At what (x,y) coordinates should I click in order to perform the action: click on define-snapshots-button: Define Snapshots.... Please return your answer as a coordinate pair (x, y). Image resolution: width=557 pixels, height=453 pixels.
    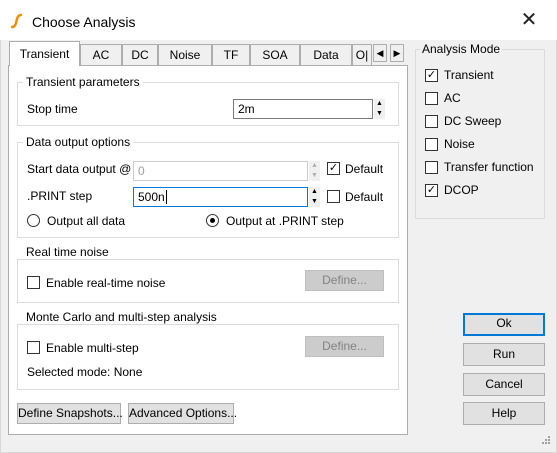
    Looking at the image, I should click on (70, 413).